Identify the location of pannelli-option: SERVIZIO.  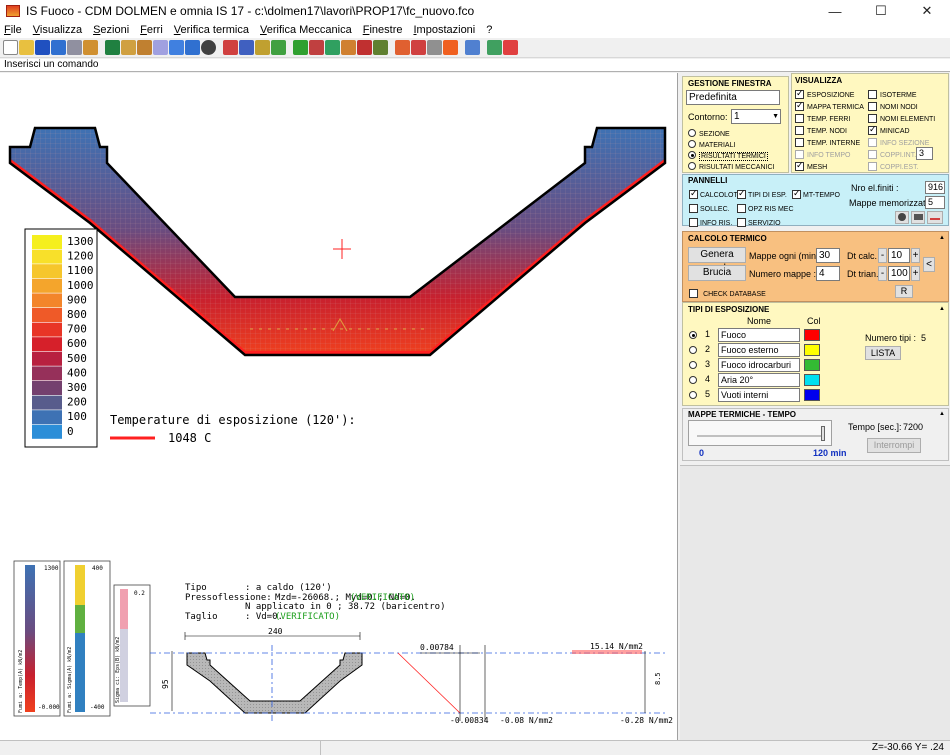
(759, 222).